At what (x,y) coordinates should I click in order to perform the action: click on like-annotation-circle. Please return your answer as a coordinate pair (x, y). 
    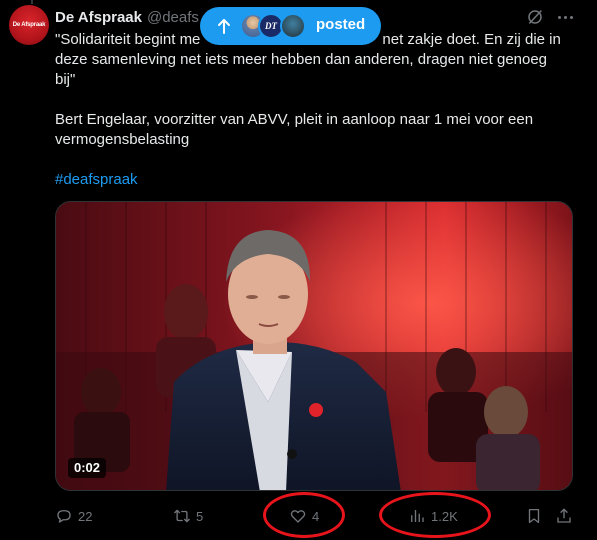
    Looking at the image, I should click on (304, 515).